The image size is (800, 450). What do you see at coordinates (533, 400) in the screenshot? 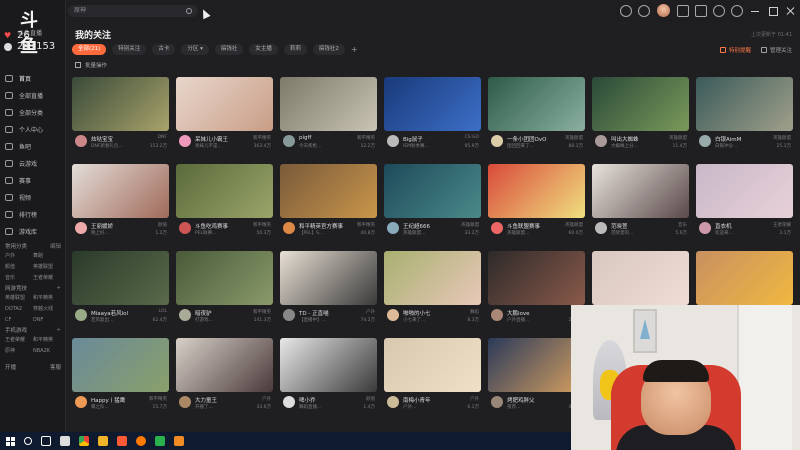
I see `streamer-name: 烤肥鸡胖父` at bounding box center [533, 400].